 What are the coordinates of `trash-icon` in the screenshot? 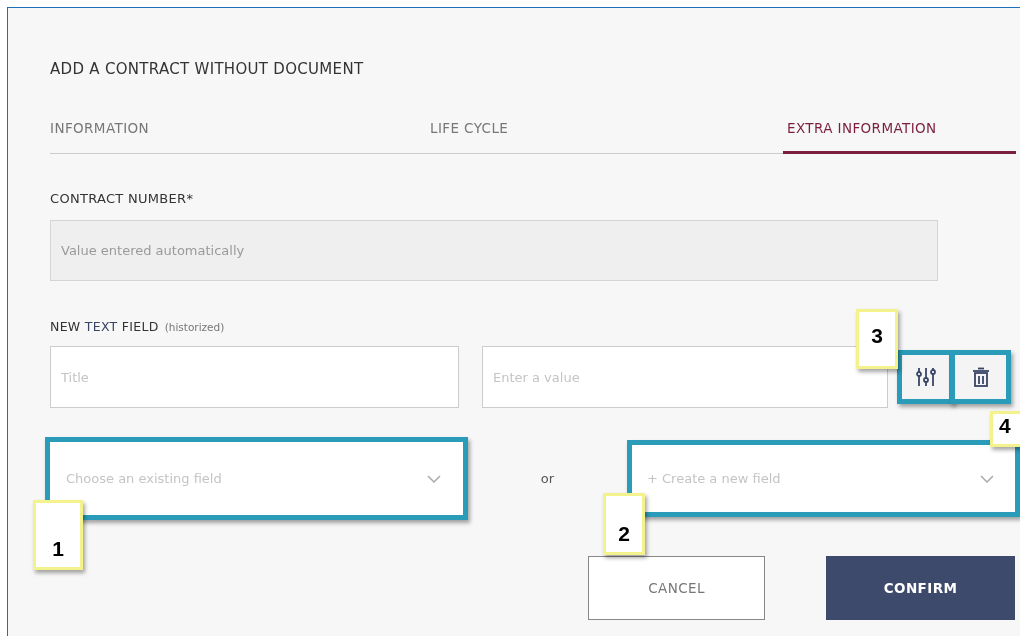 It's located at (980, 377).